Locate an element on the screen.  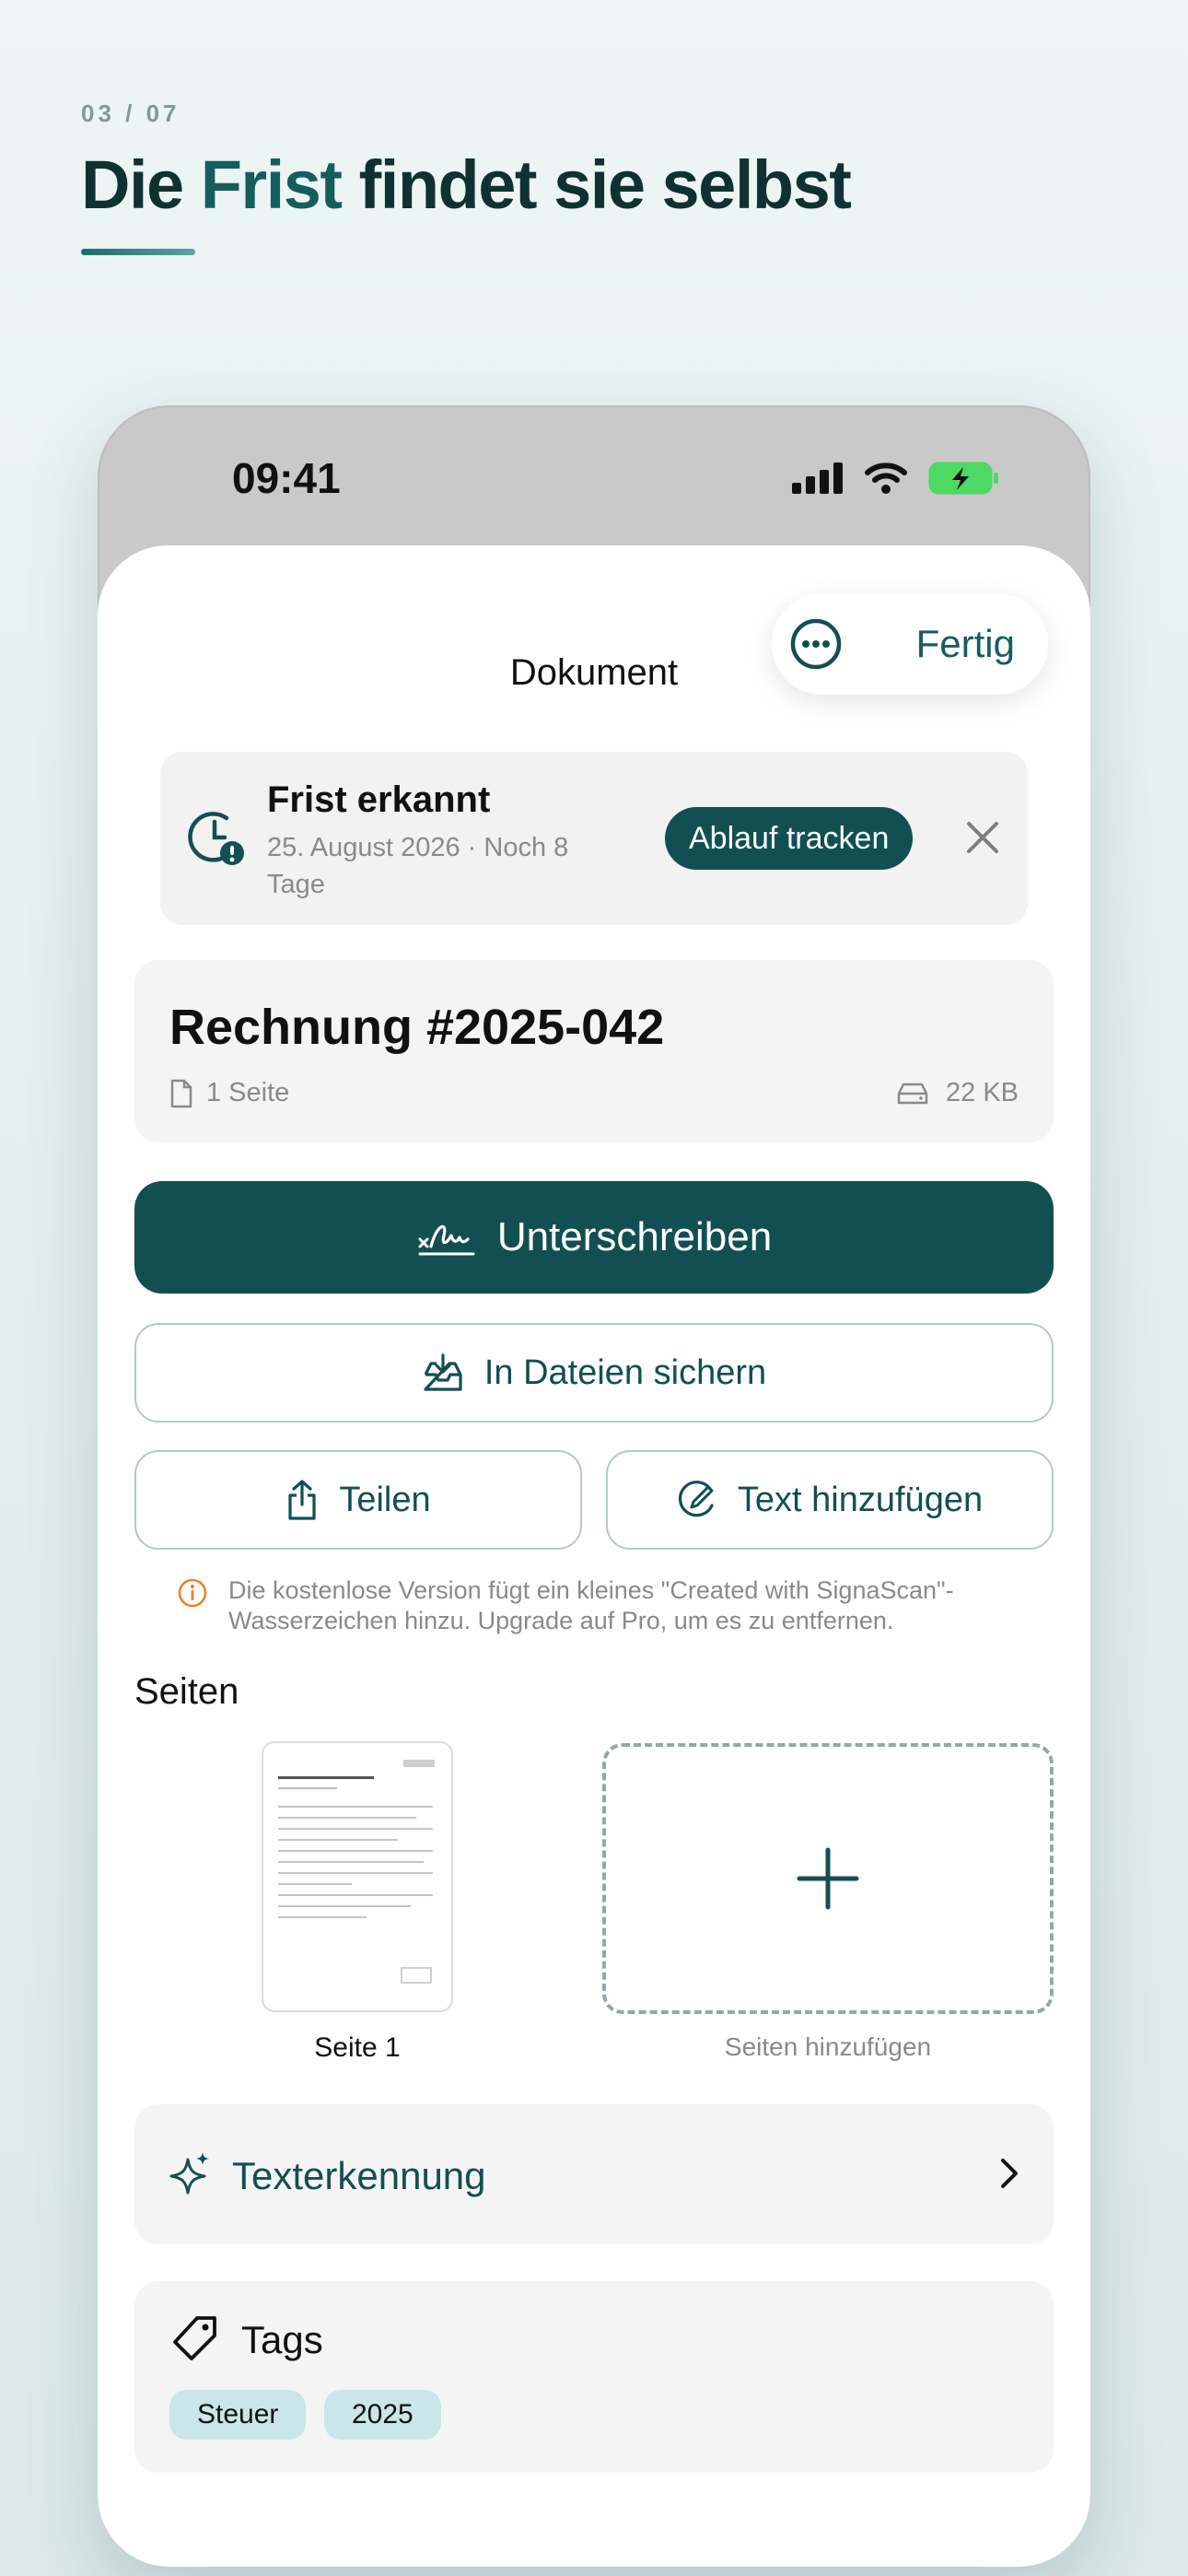
share-label: Teilen is located at coordinates (385, 1499).